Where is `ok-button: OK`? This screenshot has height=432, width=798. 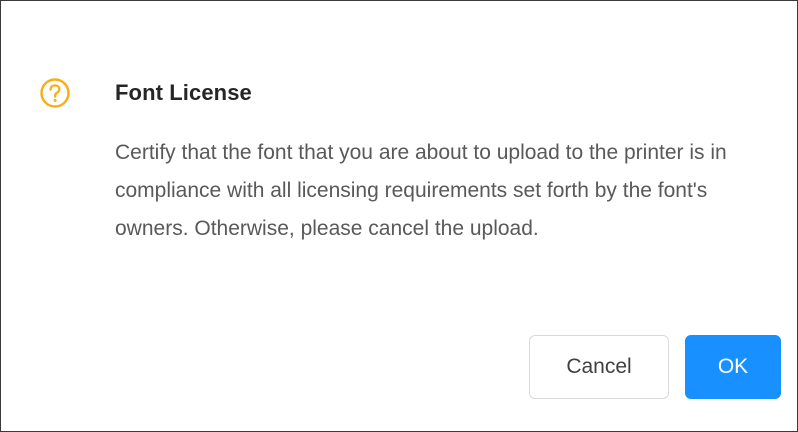 ok-button: OK is located at coordinates (733, 367).